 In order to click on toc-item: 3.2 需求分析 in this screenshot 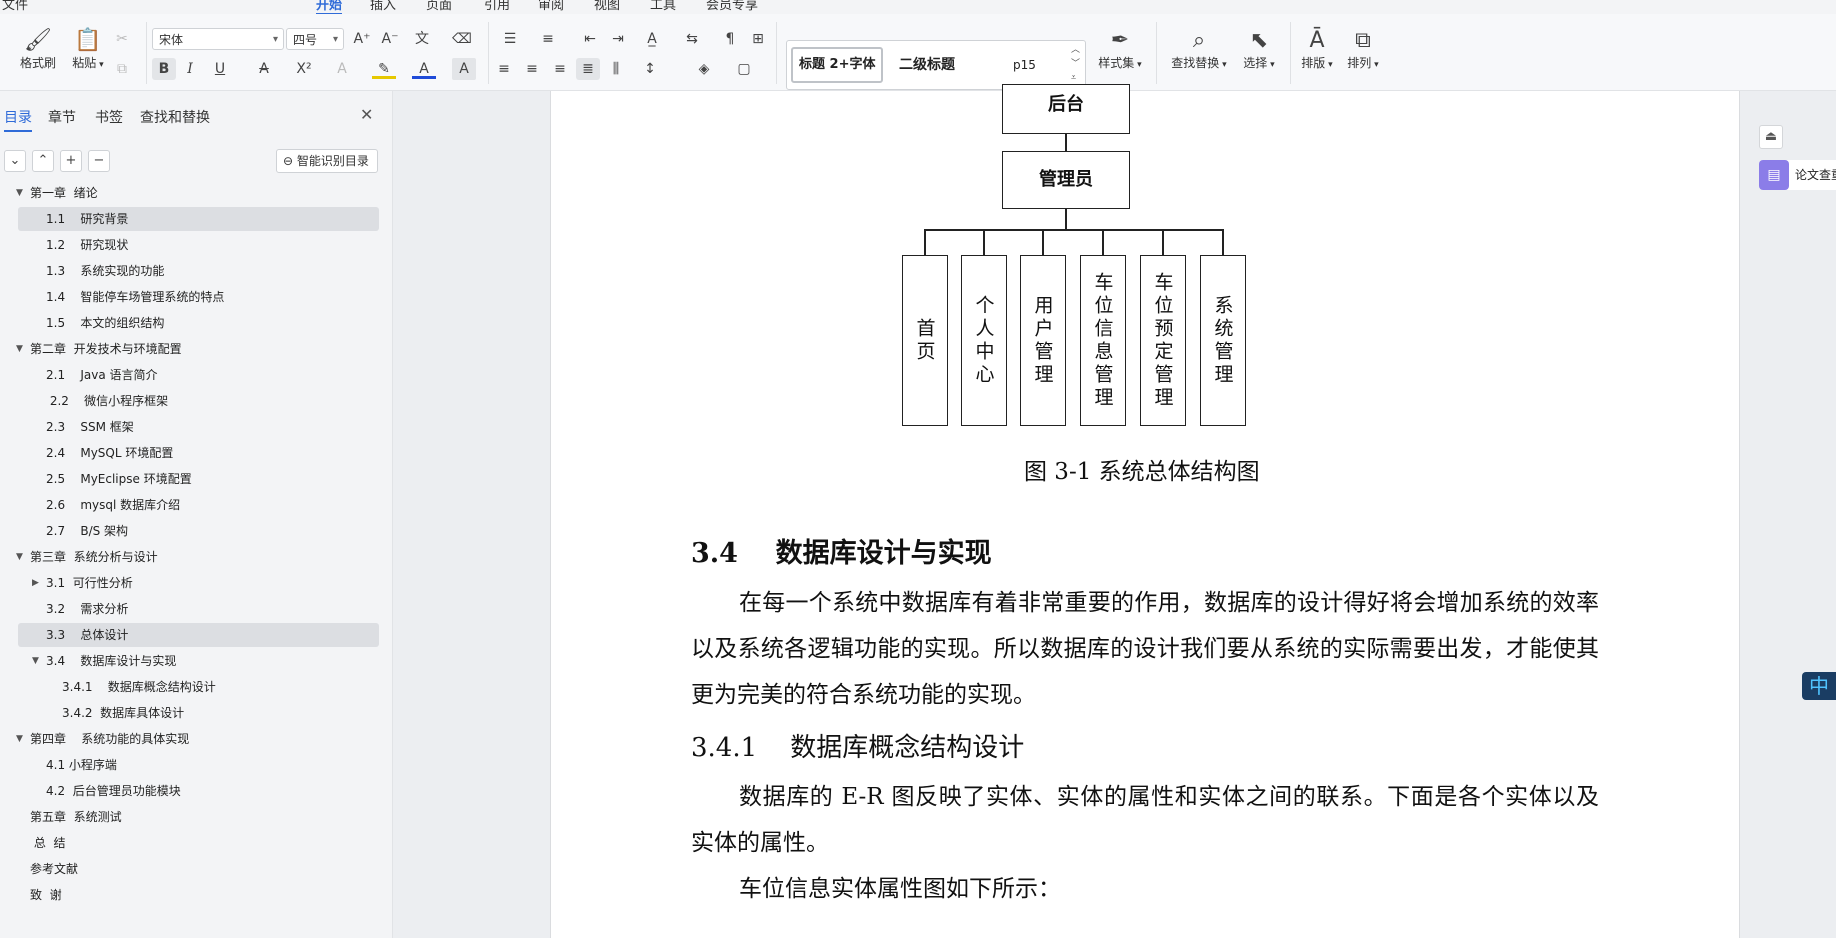, I will do `click(198, 609)`.